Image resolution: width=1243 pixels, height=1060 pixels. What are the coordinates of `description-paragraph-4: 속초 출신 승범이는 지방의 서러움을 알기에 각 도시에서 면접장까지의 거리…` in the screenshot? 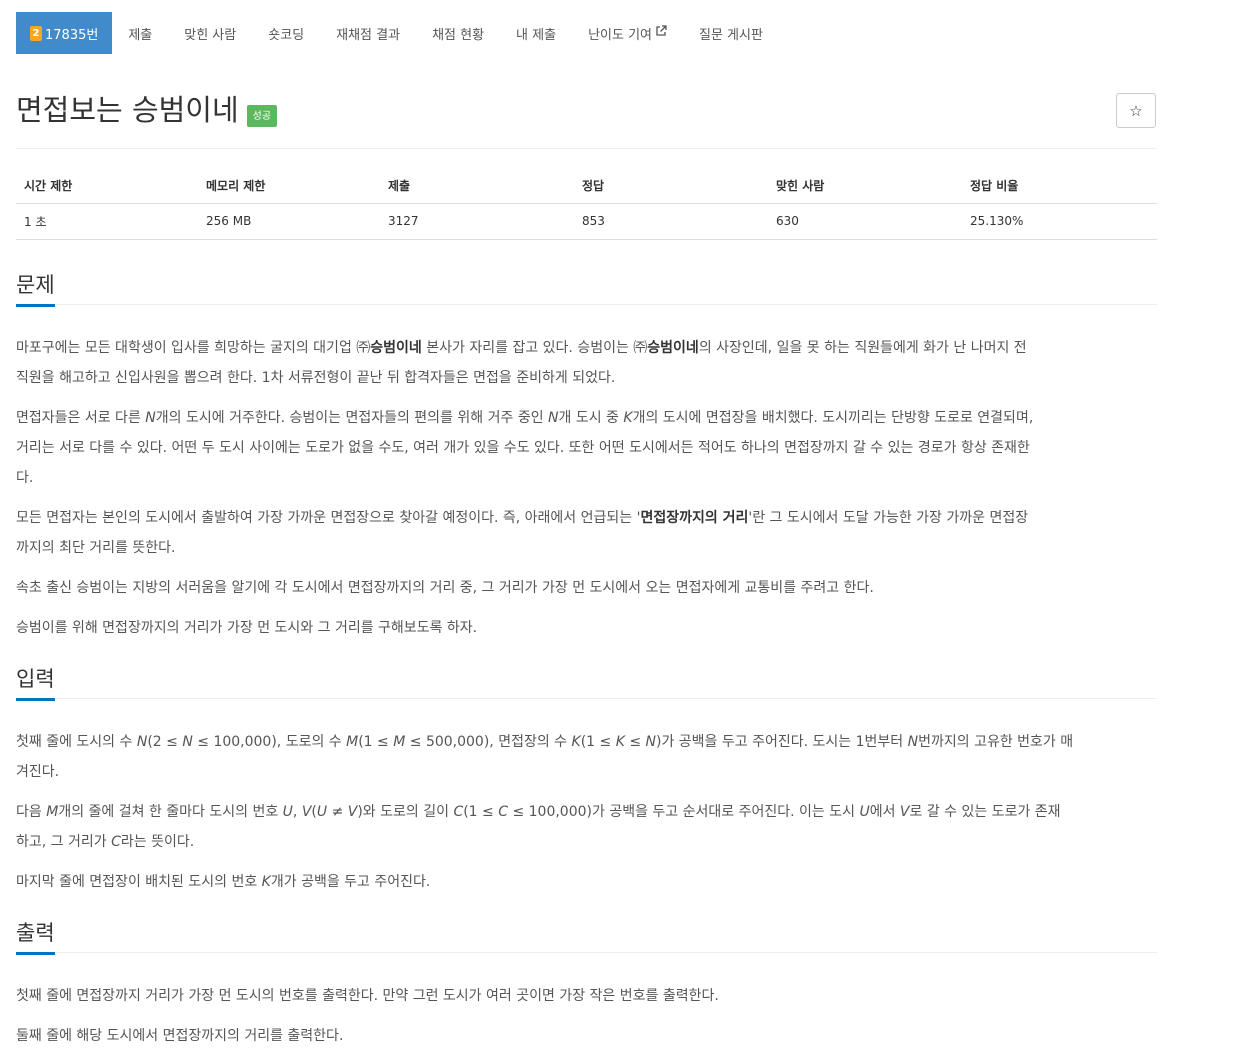 It's located at (445, 588).